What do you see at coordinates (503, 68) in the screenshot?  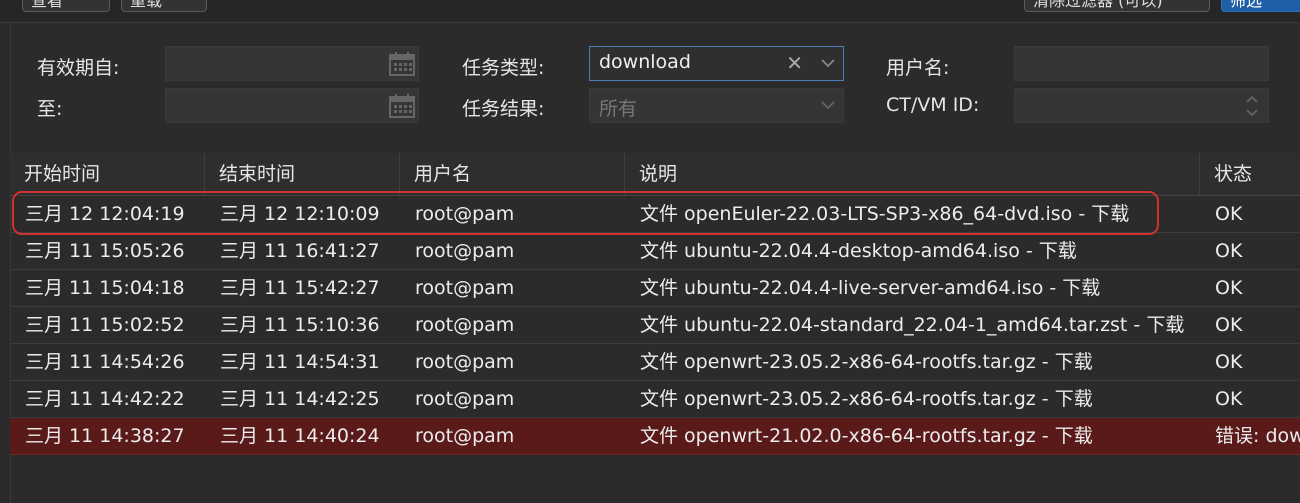 I see `task-type-label: 任务类型:` at bounding box center [503, 68].